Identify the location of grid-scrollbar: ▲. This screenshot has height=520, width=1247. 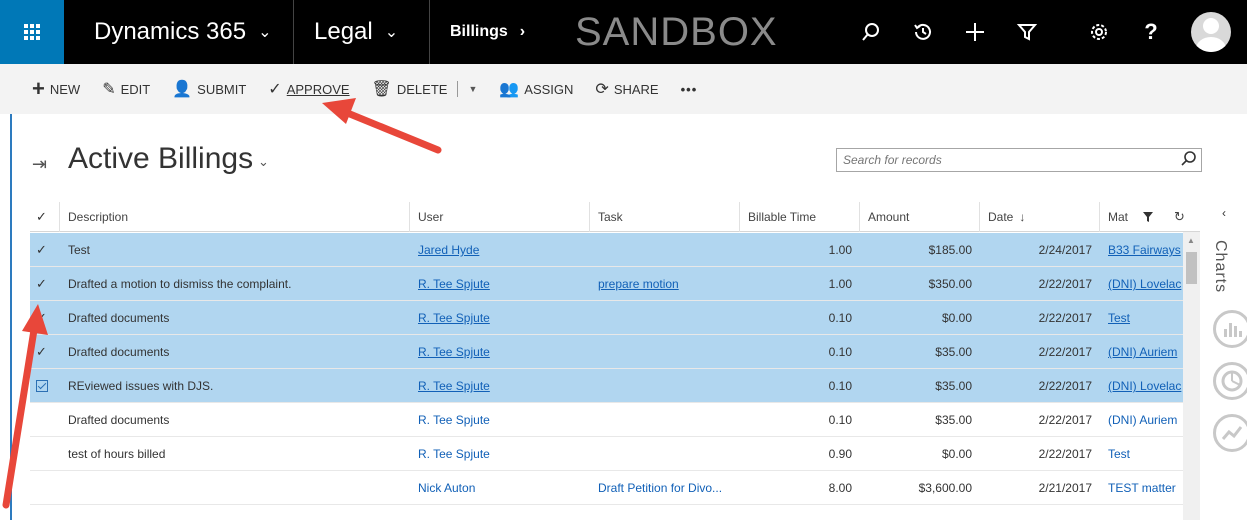
(1191, 376).